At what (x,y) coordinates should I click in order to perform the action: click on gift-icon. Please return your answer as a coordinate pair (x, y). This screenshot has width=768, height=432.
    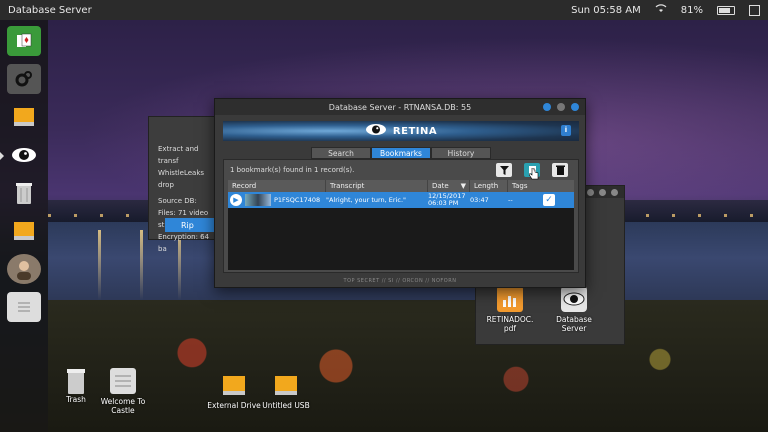
    Looking at the image, I should click on (754, 10).